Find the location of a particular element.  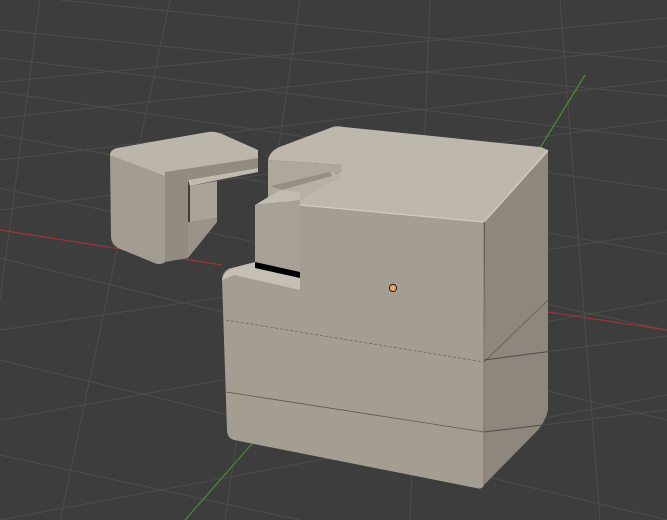

detached-piece is located at coordinates (184, 197).